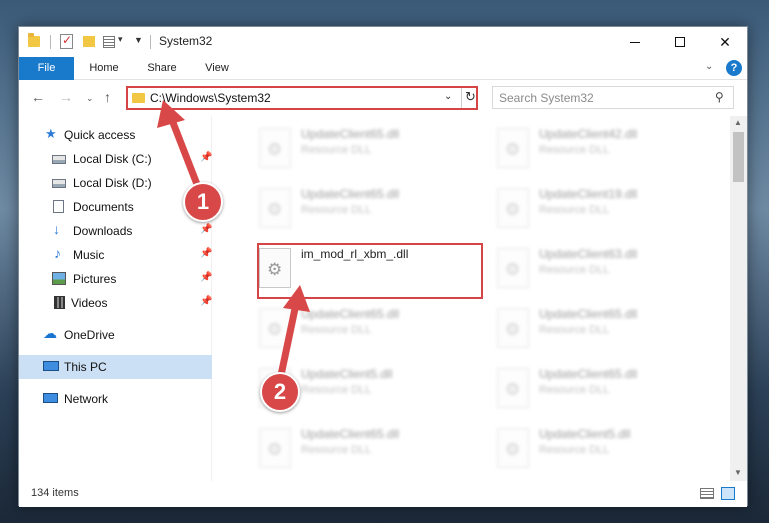  Describe the element at coordinates (347, 374) in the screenshot. I see `file-name: UpdateClient5.dll` at that location.